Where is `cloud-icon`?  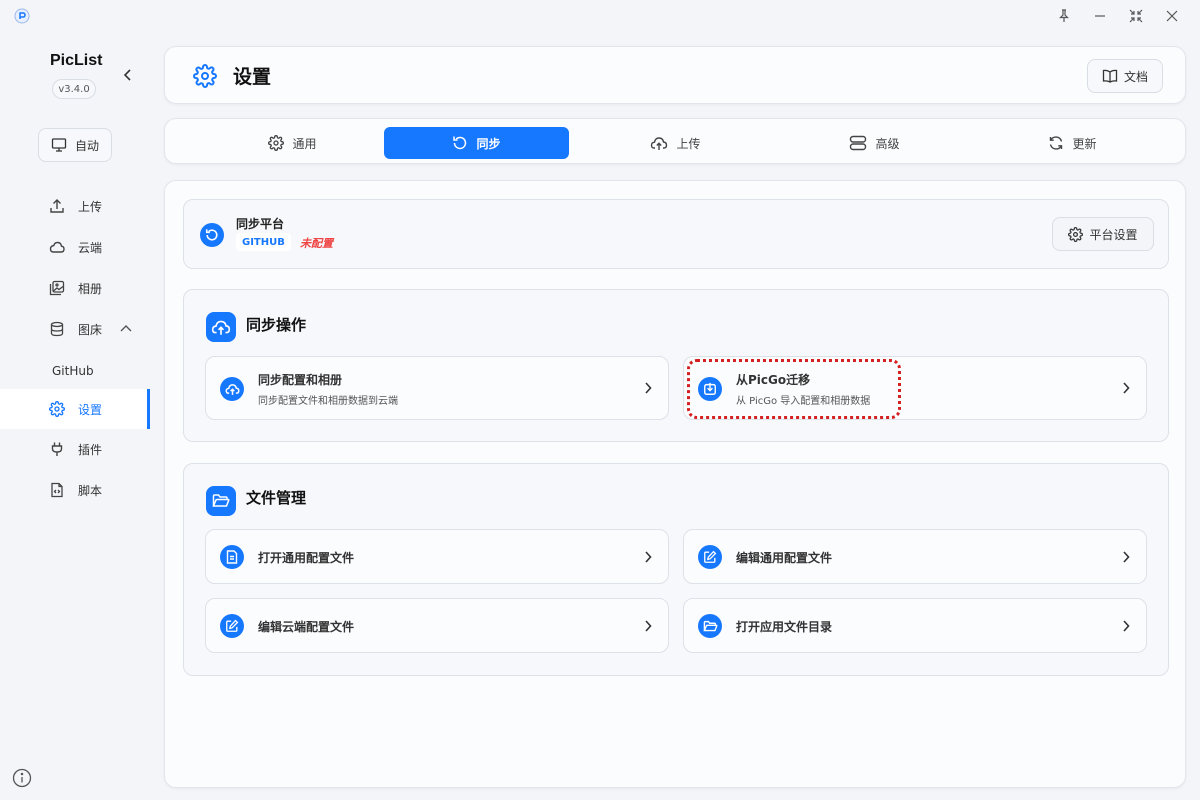 cloud-icon is located at coordinates (57, 247).